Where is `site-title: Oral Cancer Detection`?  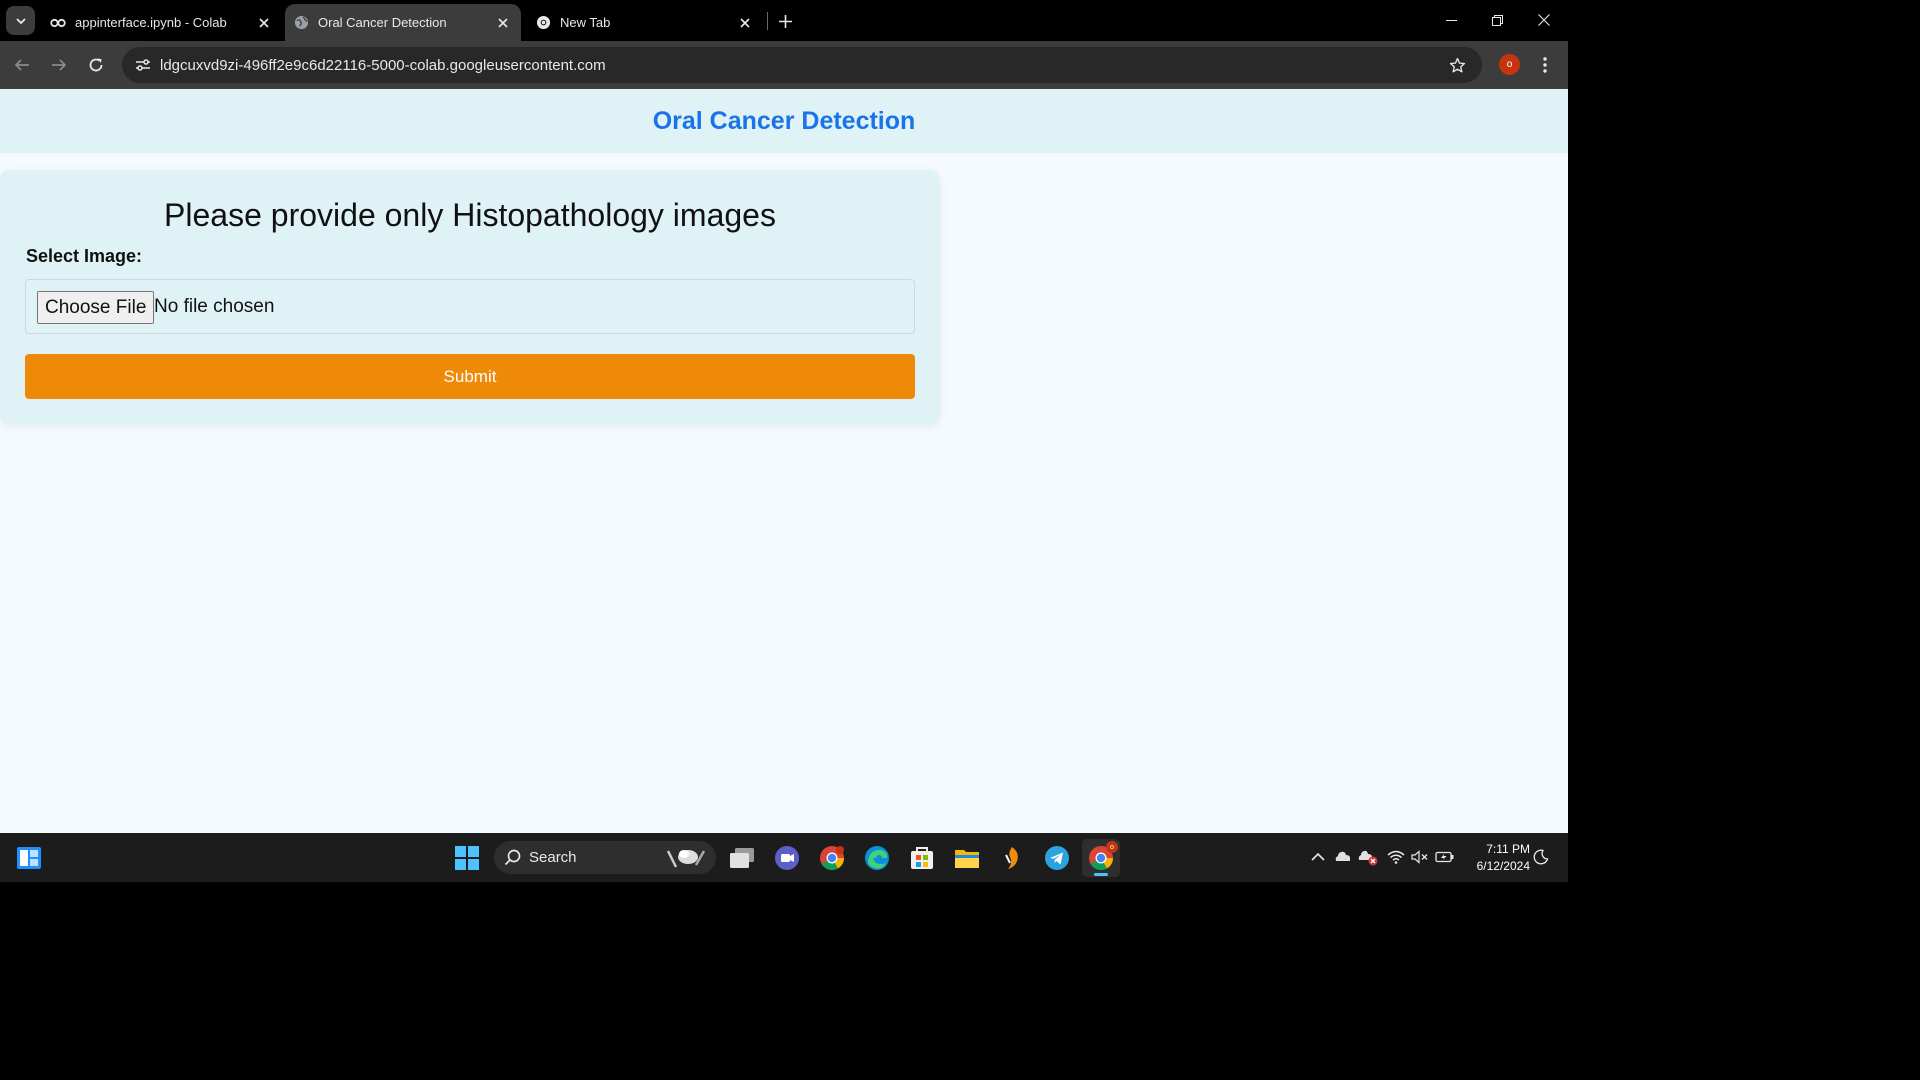
site-title: Oral Cancer Detection is located at coordinates (784, 120).